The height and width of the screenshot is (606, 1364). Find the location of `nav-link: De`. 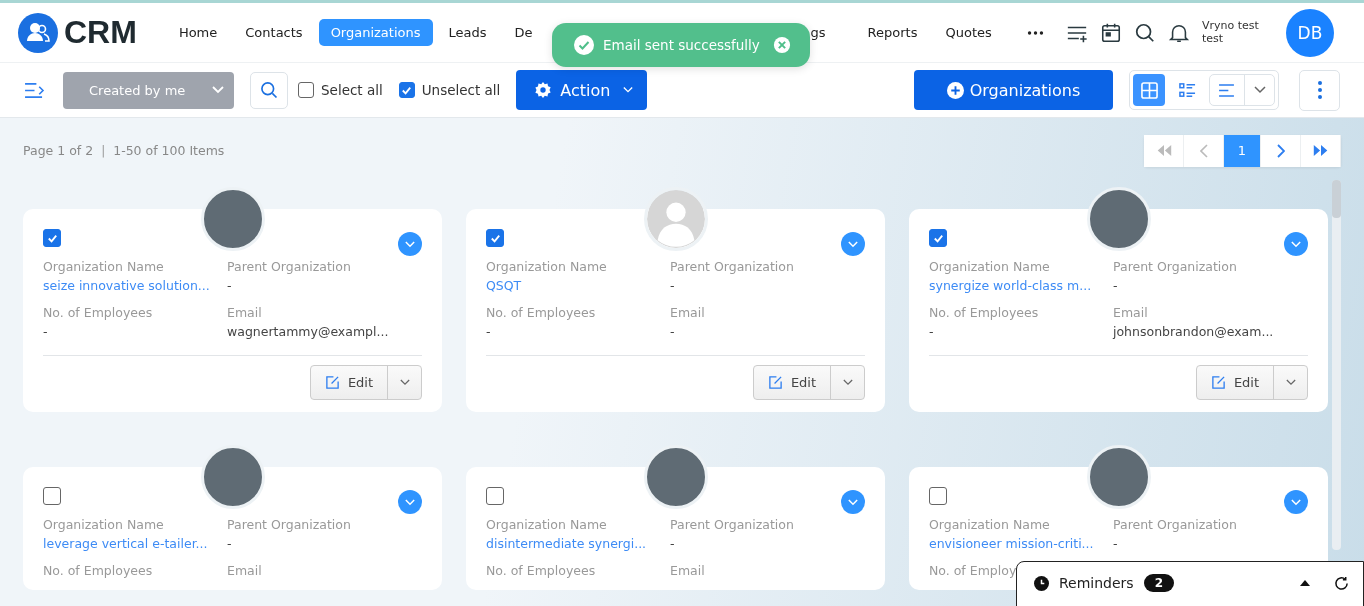

nav-link: De is located at coordinates (523, 32).